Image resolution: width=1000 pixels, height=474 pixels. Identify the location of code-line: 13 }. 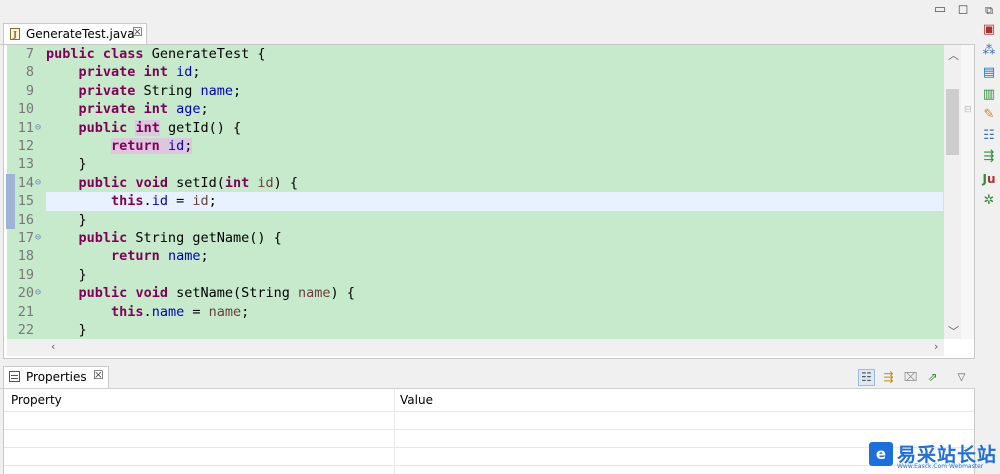
(474, 164).